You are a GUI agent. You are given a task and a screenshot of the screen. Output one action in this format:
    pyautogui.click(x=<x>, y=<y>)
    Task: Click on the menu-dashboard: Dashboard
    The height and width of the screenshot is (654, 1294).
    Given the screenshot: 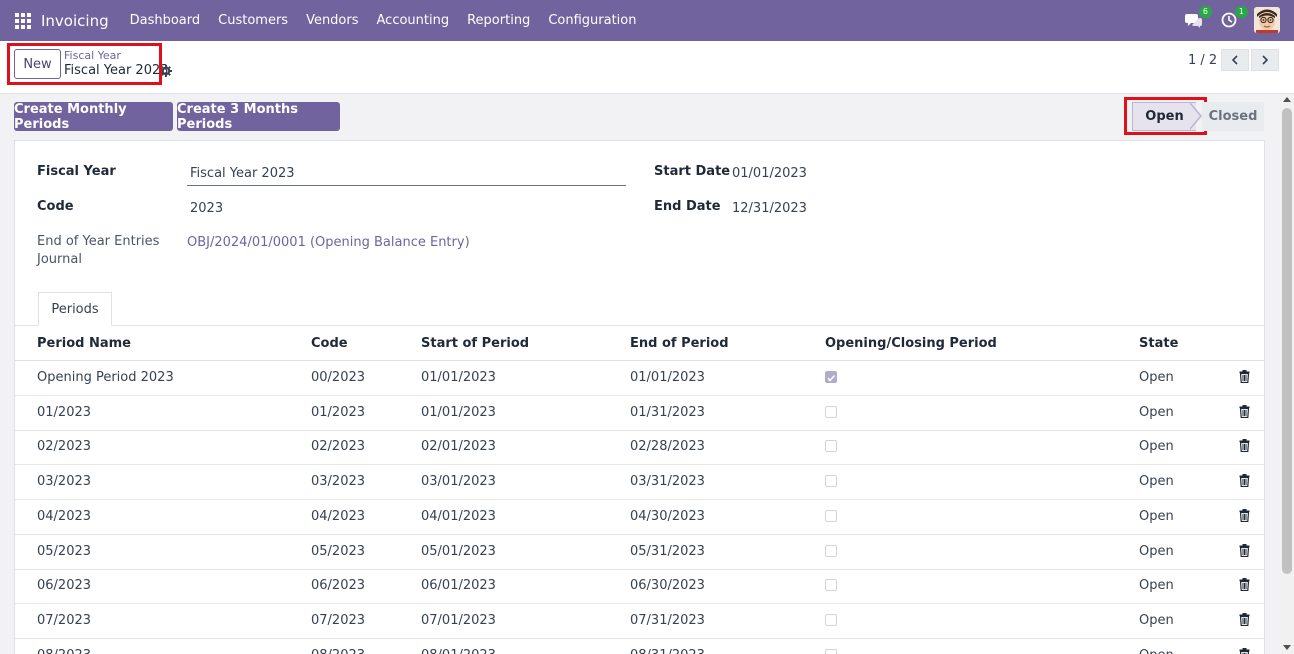 What is the action you would take?
    pyautogui.click(x=165, y=20)
    